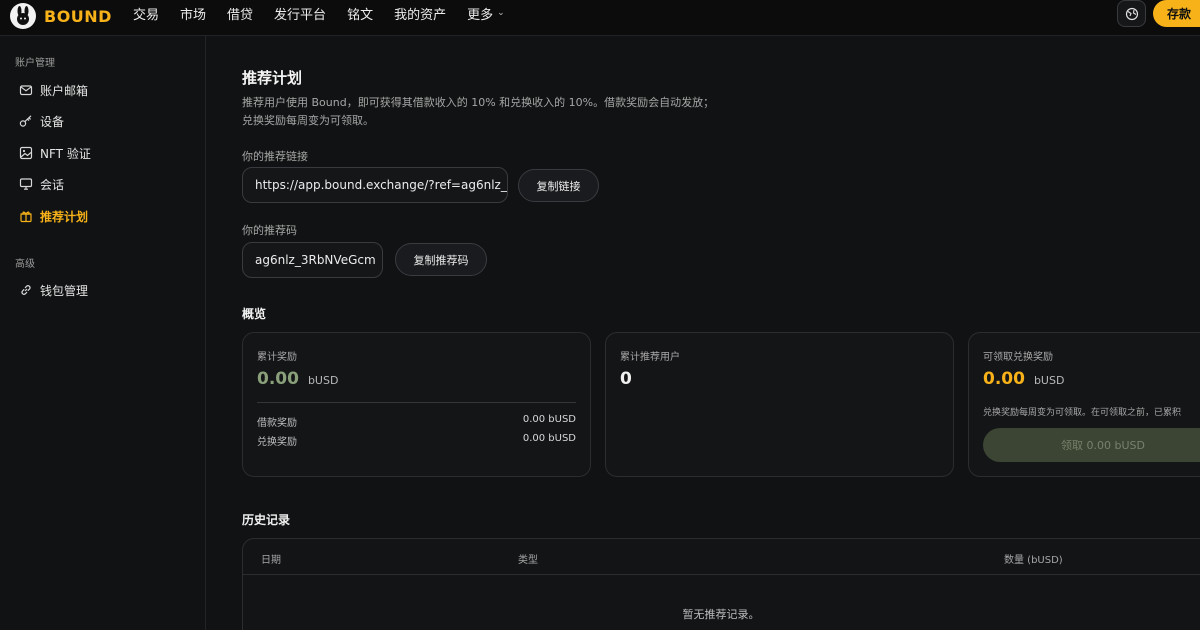  I want to click on brand-name: BOUND, so click(78, 16).